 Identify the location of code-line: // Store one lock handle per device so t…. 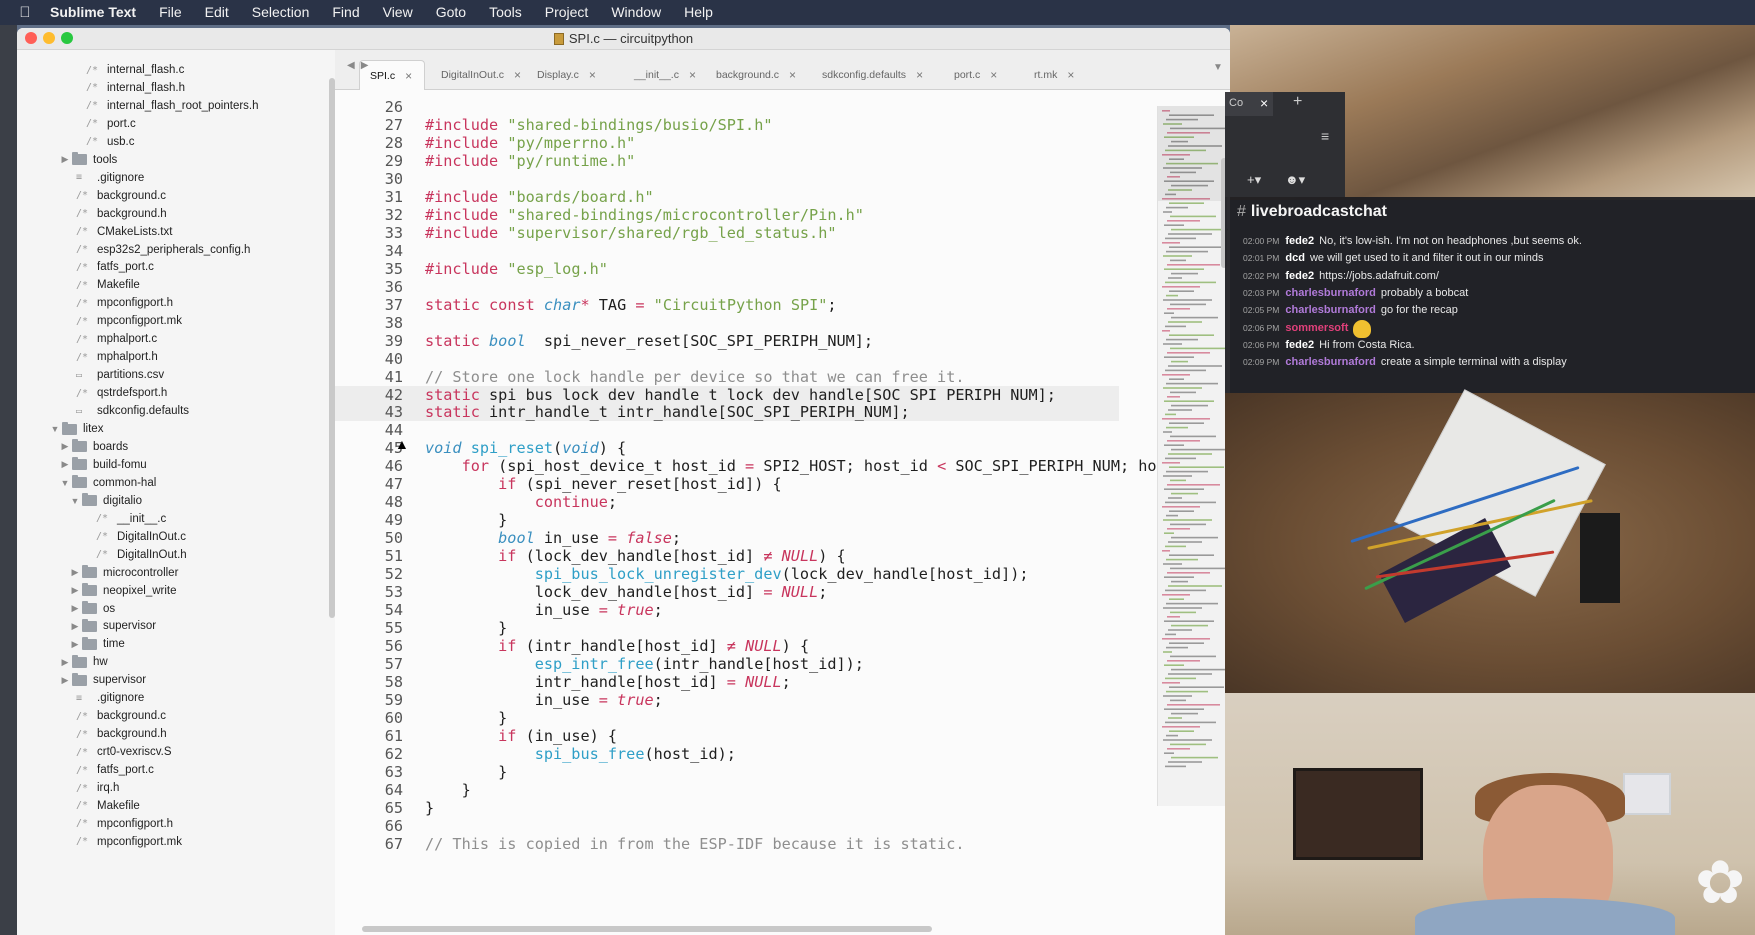
(694, 377).